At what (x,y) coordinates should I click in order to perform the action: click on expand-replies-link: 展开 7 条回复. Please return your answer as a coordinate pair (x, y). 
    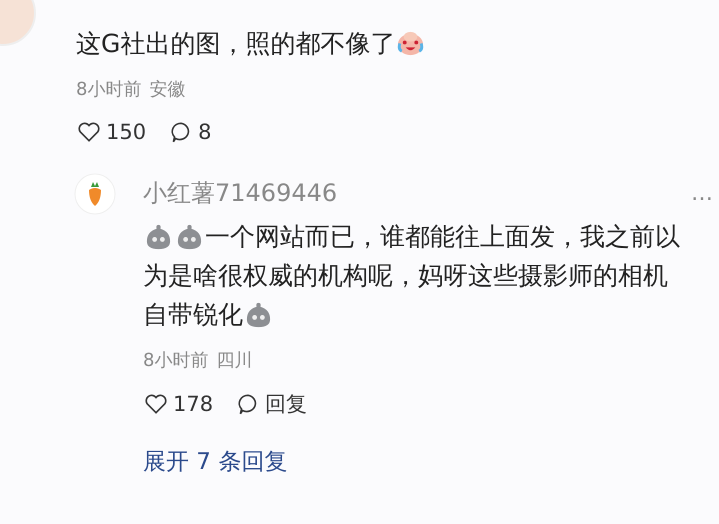
    Looking at the image, I should click on (215, 461).